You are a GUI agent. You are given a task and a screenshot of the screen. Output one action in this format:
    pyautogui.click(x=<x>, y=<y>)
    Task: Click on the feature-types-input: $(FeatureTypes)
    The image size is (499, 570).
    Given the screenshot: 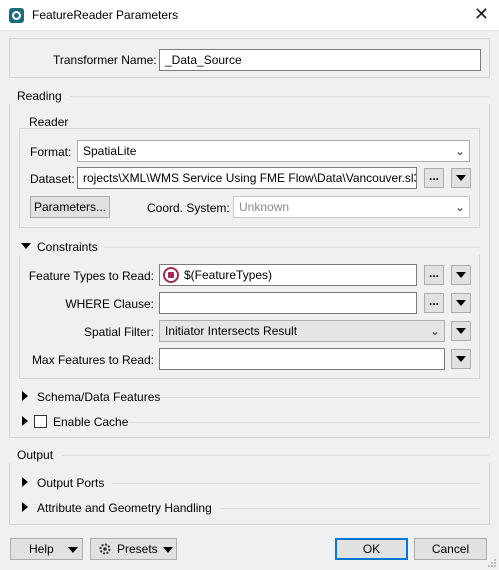 What is the action you would take?
    pyautogui.click(x=288, y=275)
    